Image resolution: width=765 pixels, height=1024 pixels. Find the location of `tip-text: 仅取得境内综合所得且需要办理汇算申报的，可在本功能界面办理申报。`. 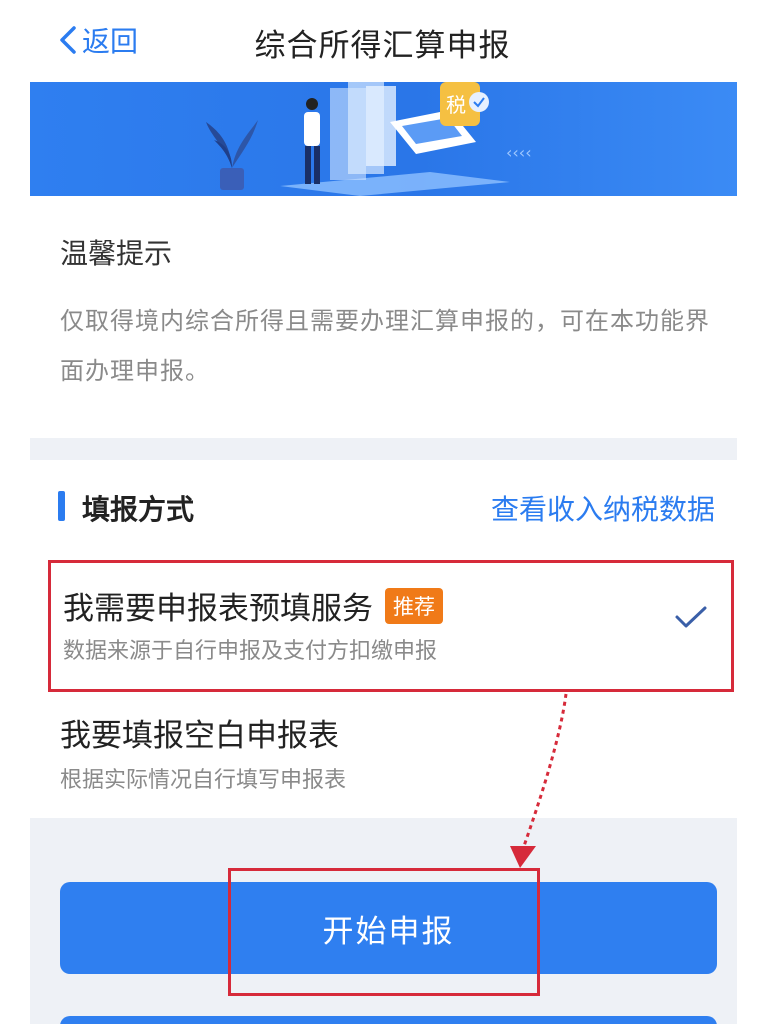

tip-text: 仅取得境内综合所得且需要办理汇算申报的，可在本功能界面办理申报。 is located at coordinates (385, 346).